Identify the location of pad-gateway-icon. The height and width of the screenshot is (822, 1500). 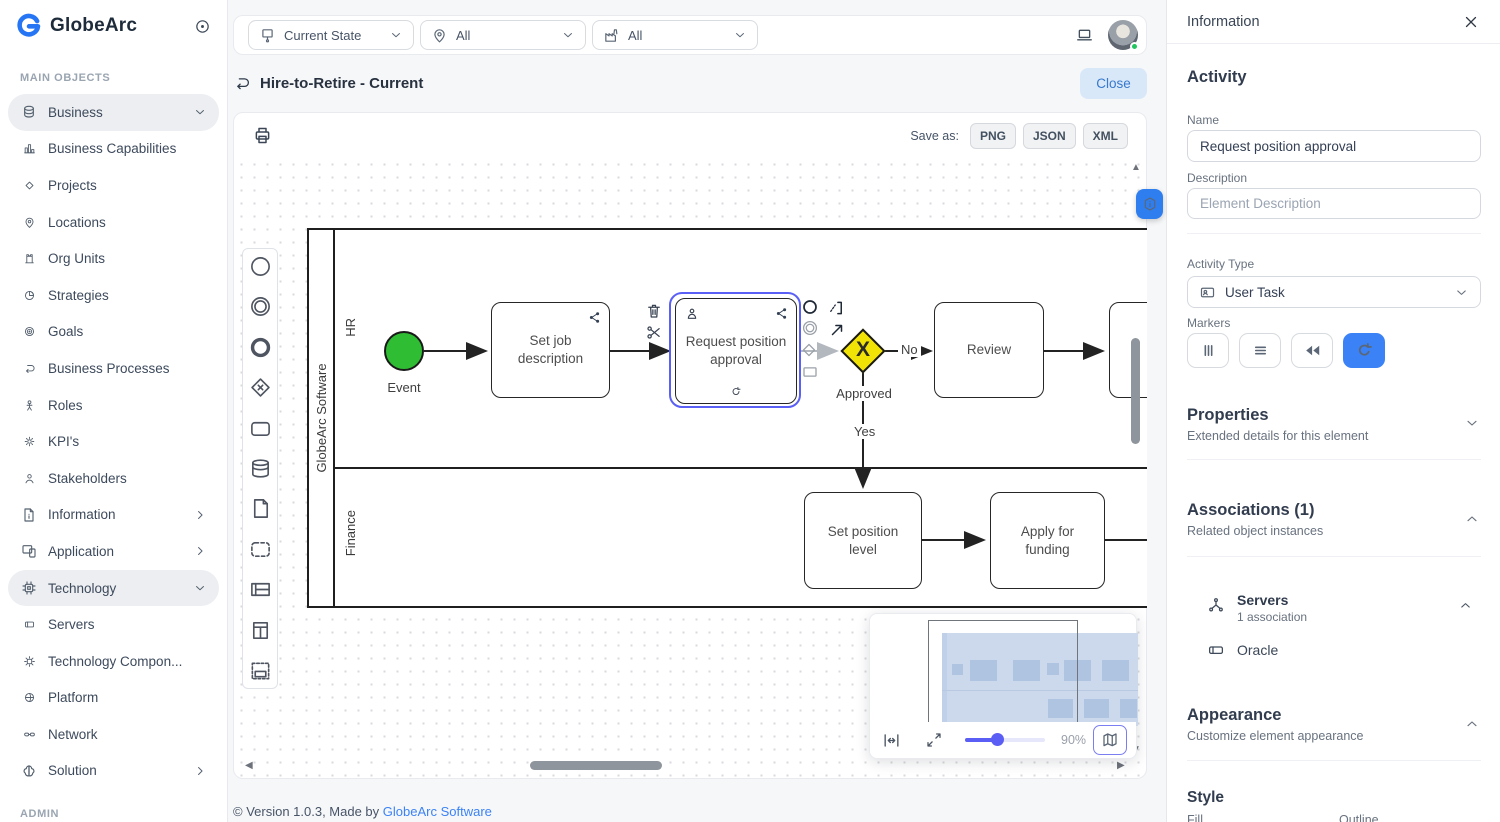
(809, 350).